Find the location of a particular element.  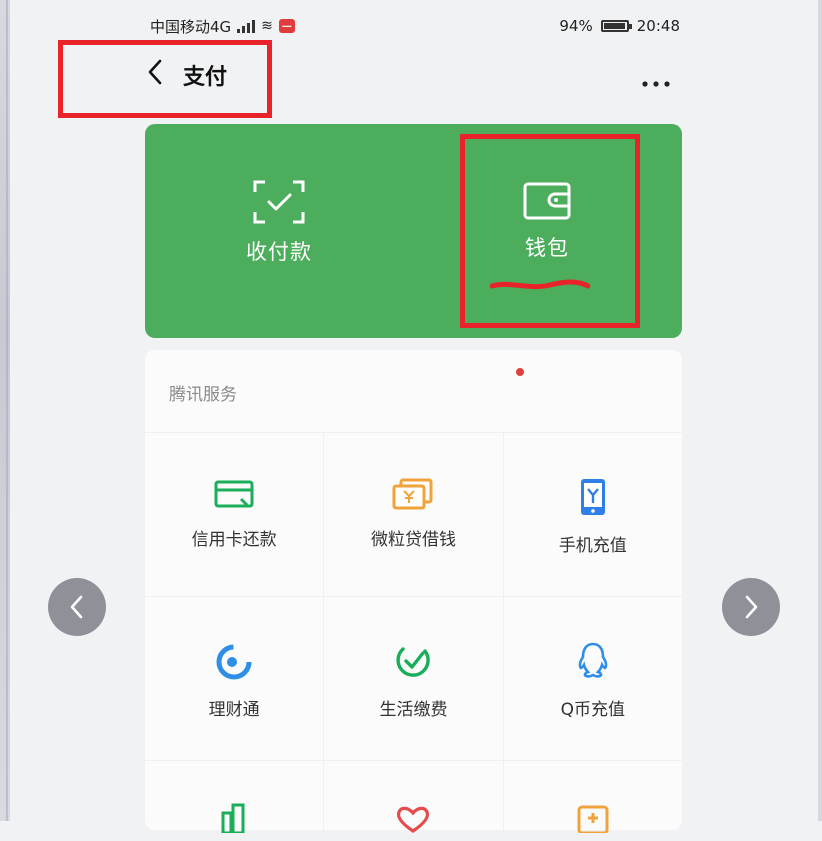

utility-bill-icon is located at coordinates (413, 662).